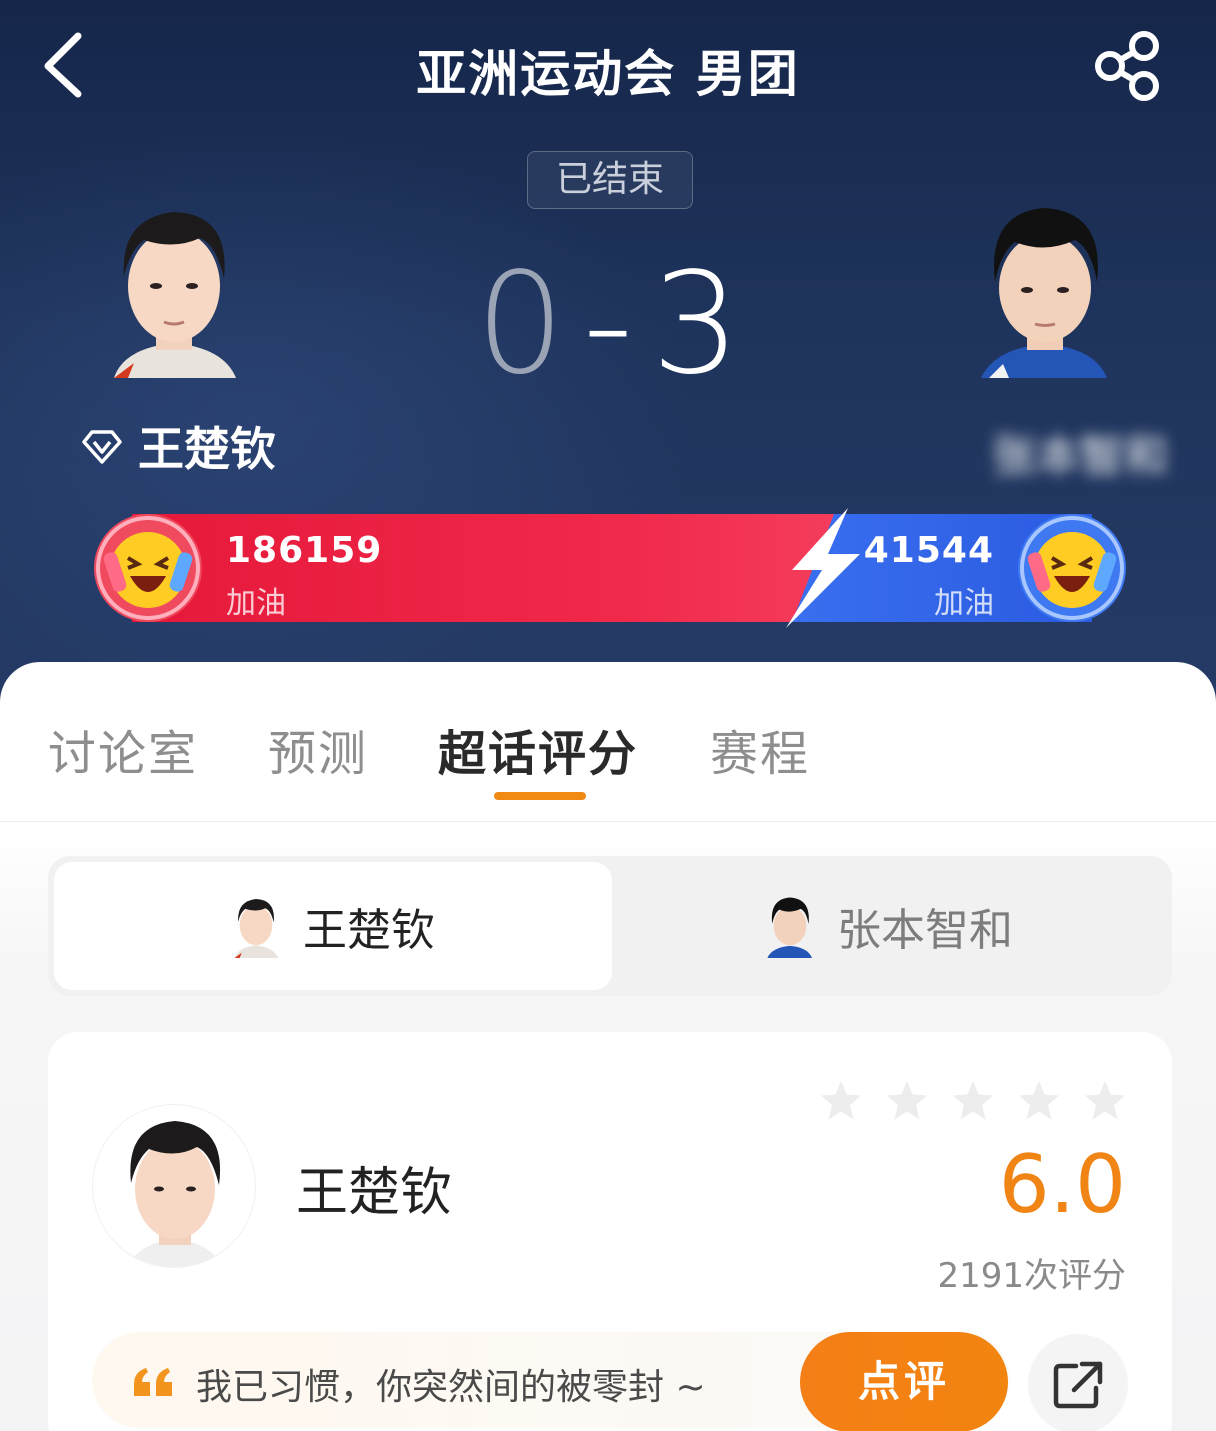 The image size is (1216, 1431). What do you see at coordinates (174, 1186) in the screenshot?
I see `rated-player-avatar` at bounding box center [174, 1186].